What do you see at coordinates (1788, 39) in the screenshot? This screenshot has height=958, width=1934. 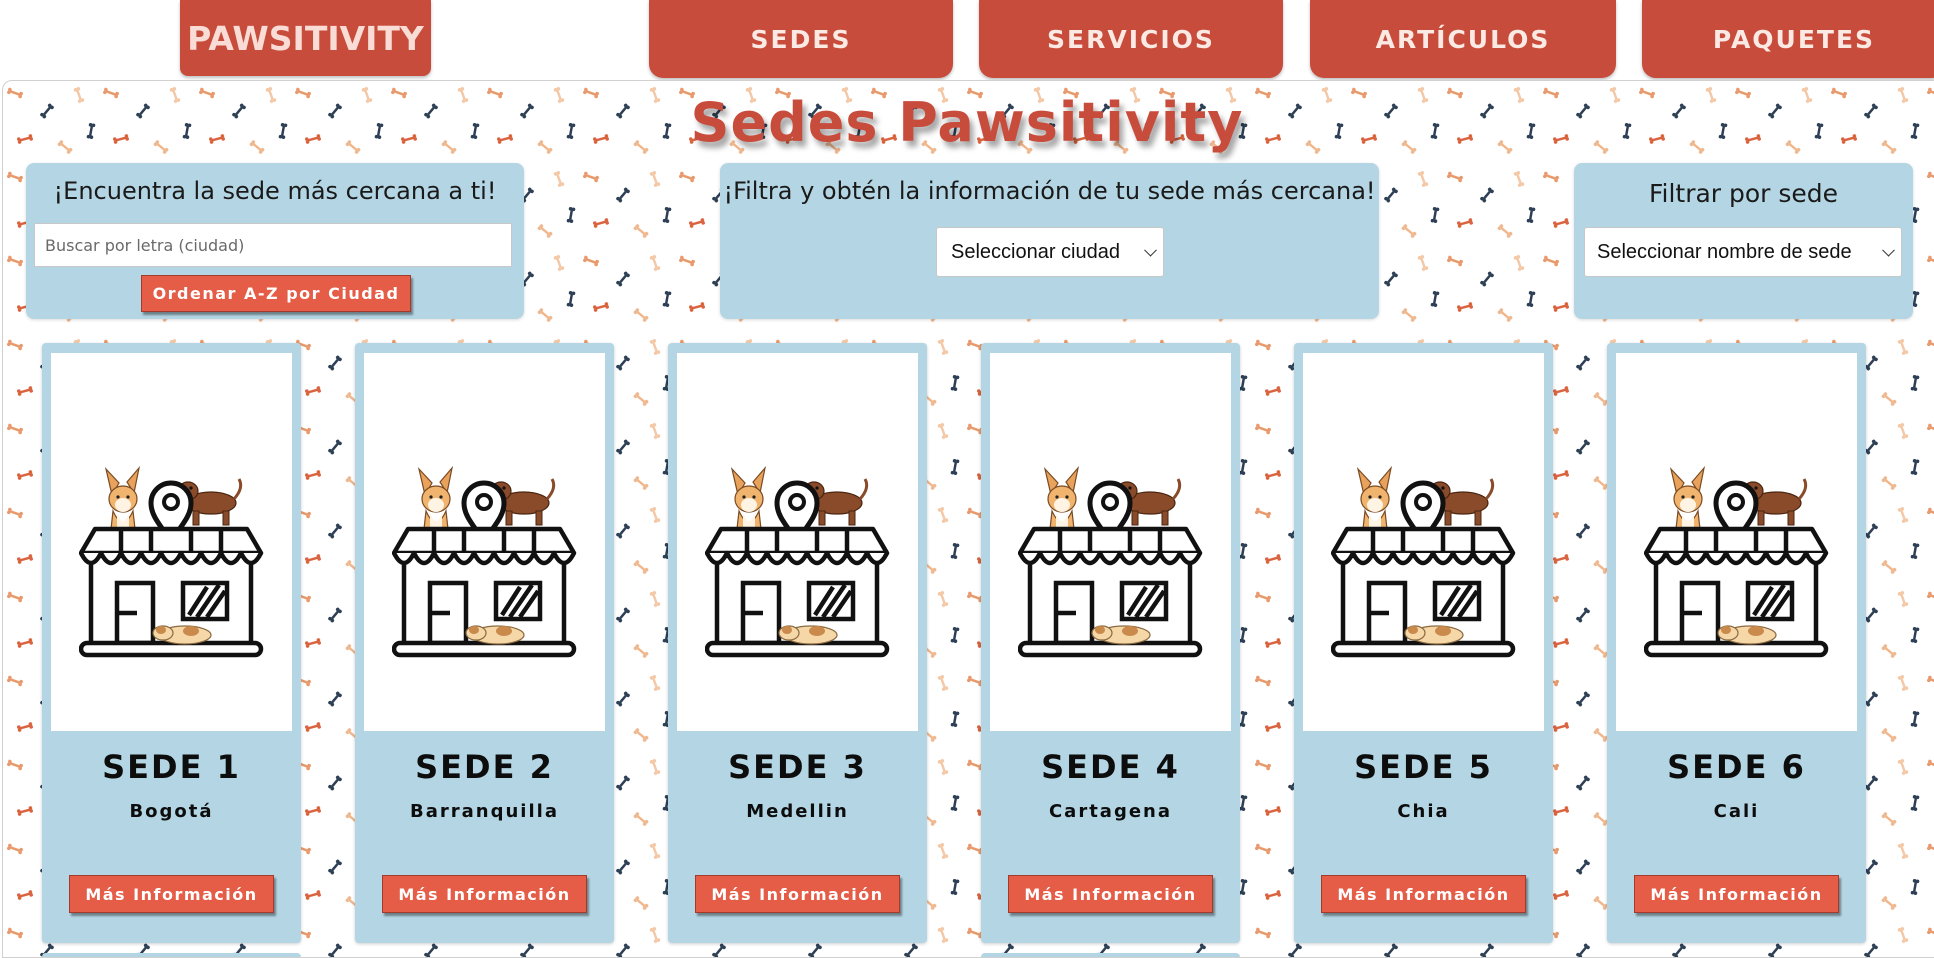 I see `nav-item-paquetes: PAQUETES` at bounding box center [1788, 39].